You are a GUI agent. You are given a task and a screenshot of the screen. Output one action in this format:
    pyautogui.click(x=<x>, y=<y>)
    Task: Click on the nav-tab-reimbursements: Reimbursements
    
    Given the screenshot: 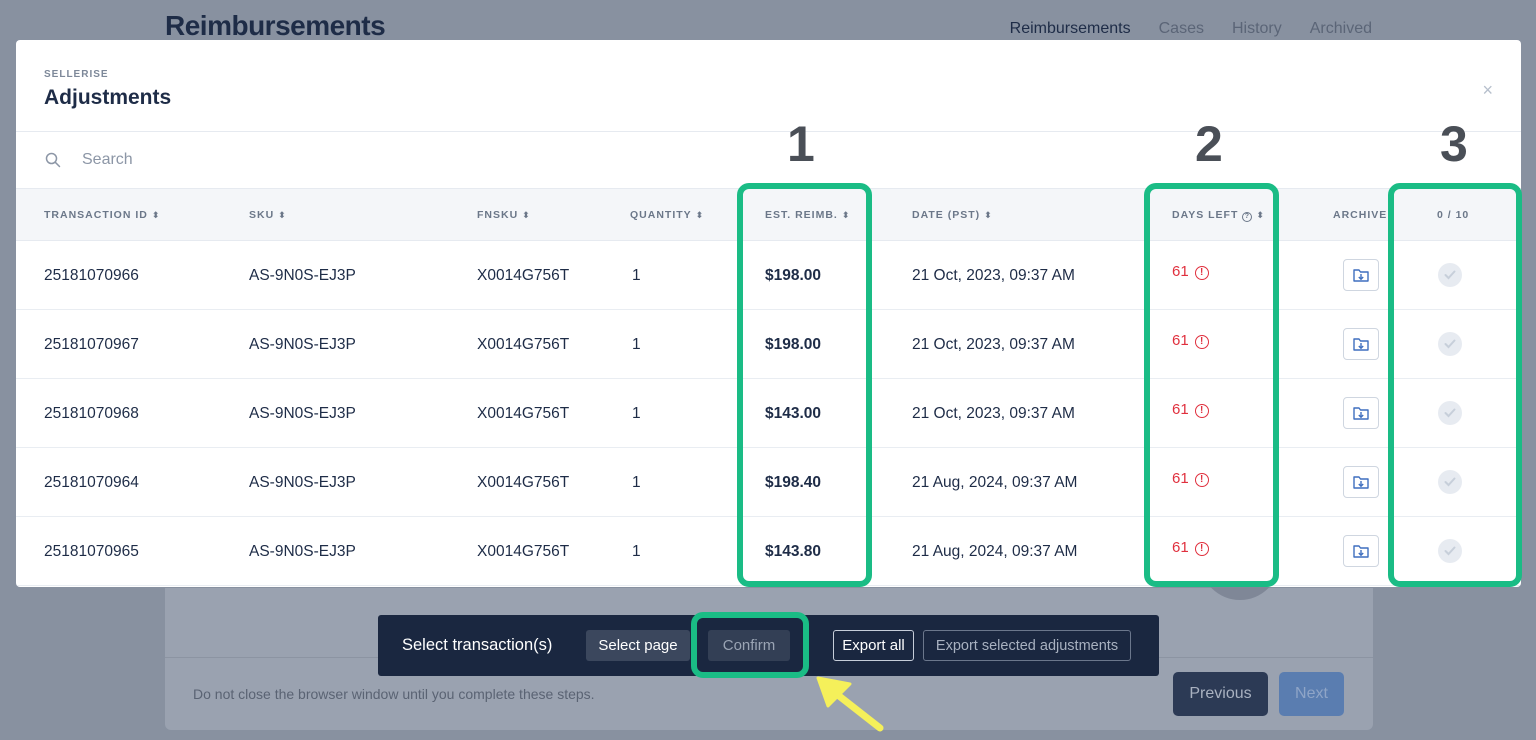 What is the action you would take?
    pyautogui.click(x=1070, y=29)
    